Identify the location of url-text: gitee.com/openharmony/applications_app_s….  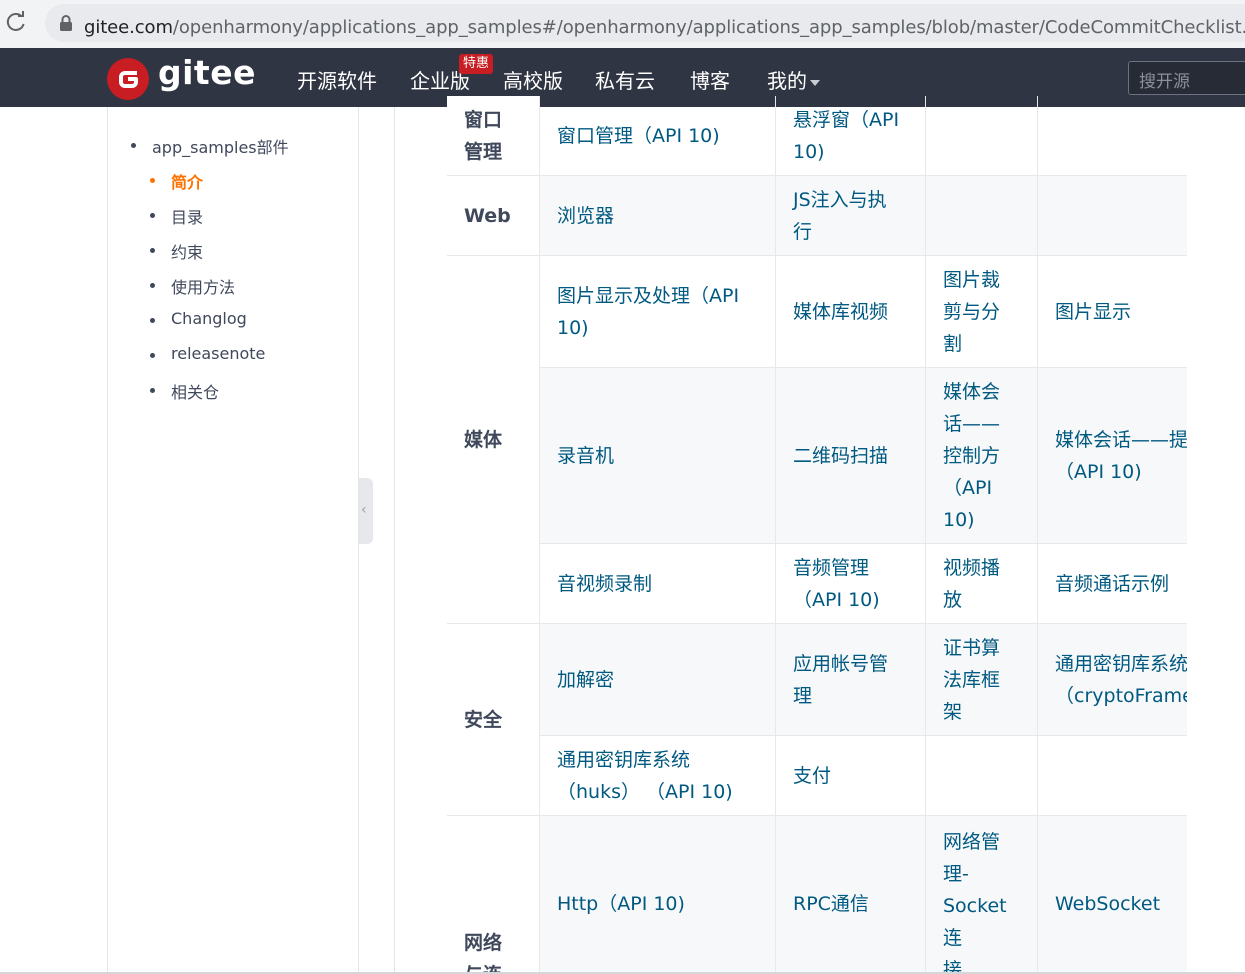
(664, 26).